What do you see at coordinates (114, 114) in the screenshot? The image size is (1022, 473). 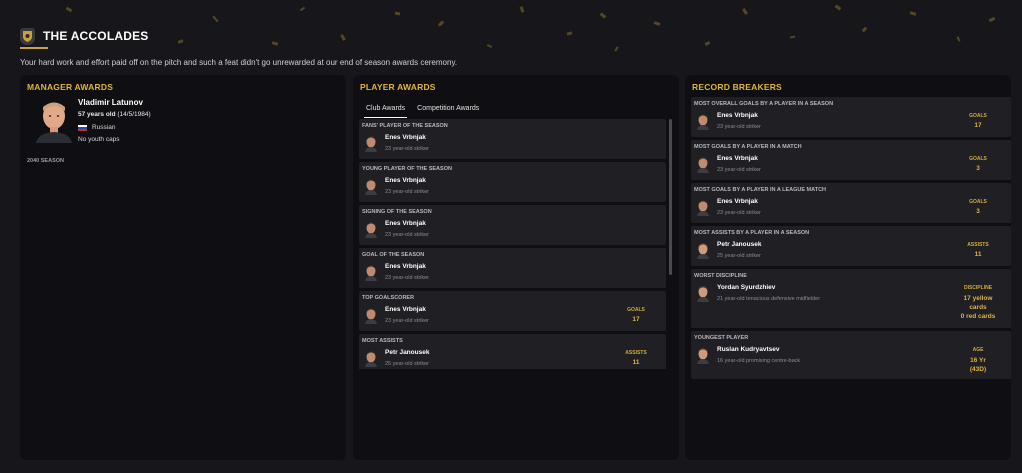 I see `manager-age: 57 years old (14/5/1984)` at bounding box center [114, 114].